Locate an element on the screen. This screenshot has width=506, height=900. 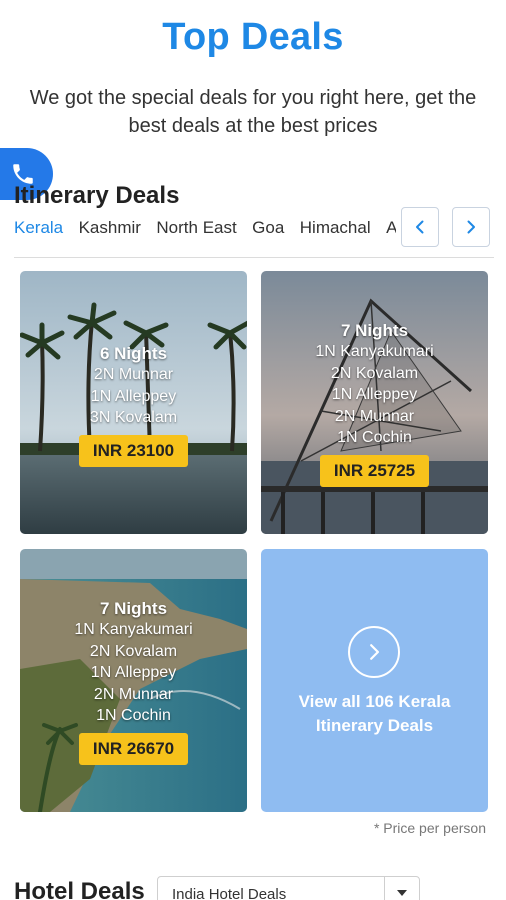
chevron-left-icon is located at coordinates (420, 227).